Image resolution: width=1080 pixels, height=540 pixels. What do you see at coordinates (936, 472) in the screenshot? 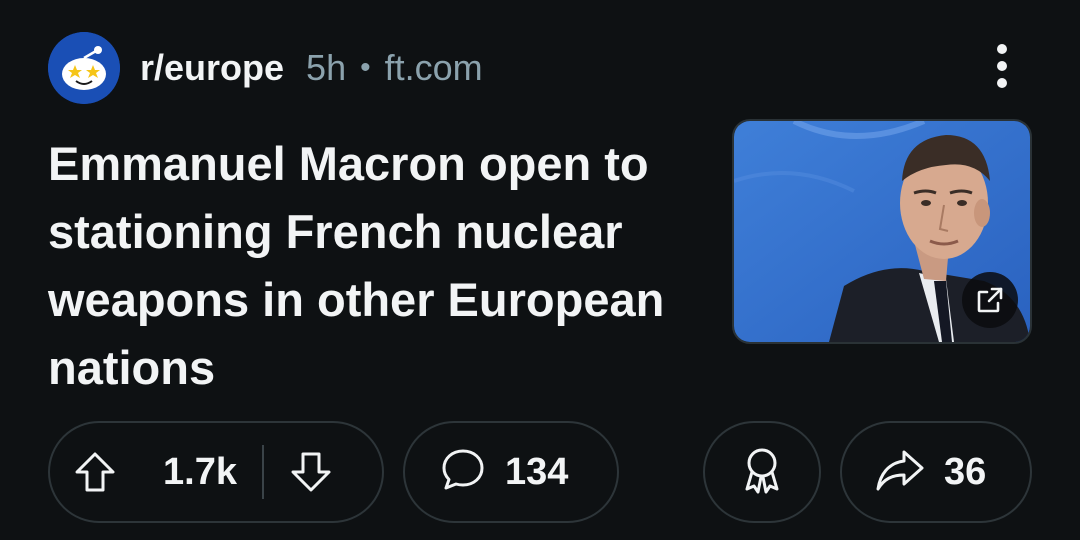
I see `share-button: 36` at bounding box center [936, 472].